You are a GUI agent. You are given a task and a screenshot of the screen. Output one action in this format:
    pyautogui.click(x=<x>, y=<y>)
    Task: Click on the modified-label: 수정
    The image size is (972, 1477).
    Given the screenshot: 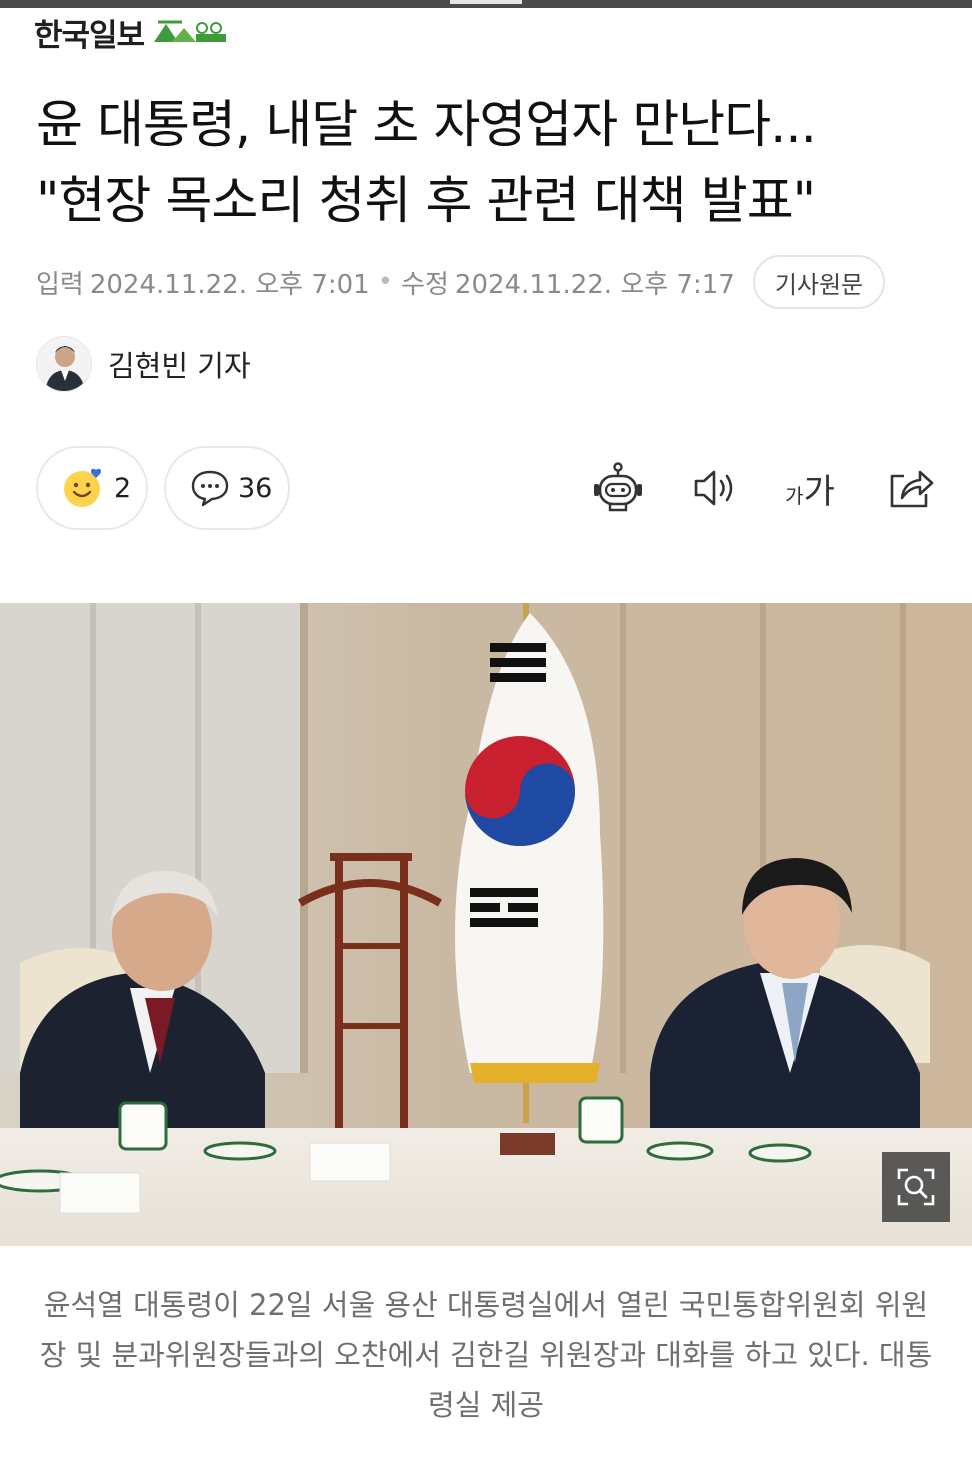 What is the action you would take?
    pyautogui.click(x=425, y=284)
    